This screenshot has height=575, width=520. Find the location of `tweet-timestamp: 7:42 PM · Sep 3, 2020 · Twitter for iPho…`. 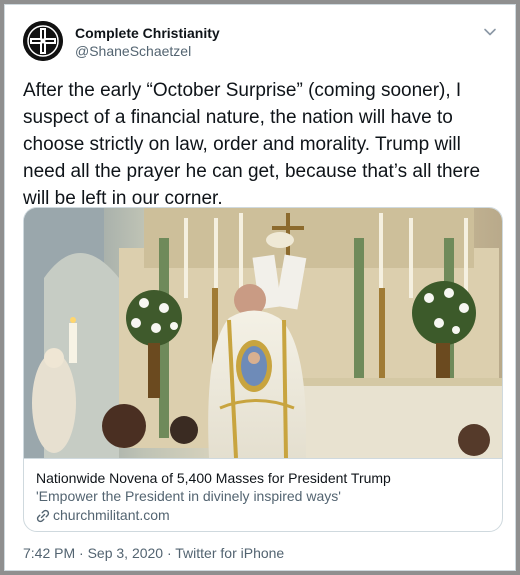

tweet-timestamp: 7:42 PM · Sep 3, 2020 · Twitter for iPho… is located at coordinates (153, 553).